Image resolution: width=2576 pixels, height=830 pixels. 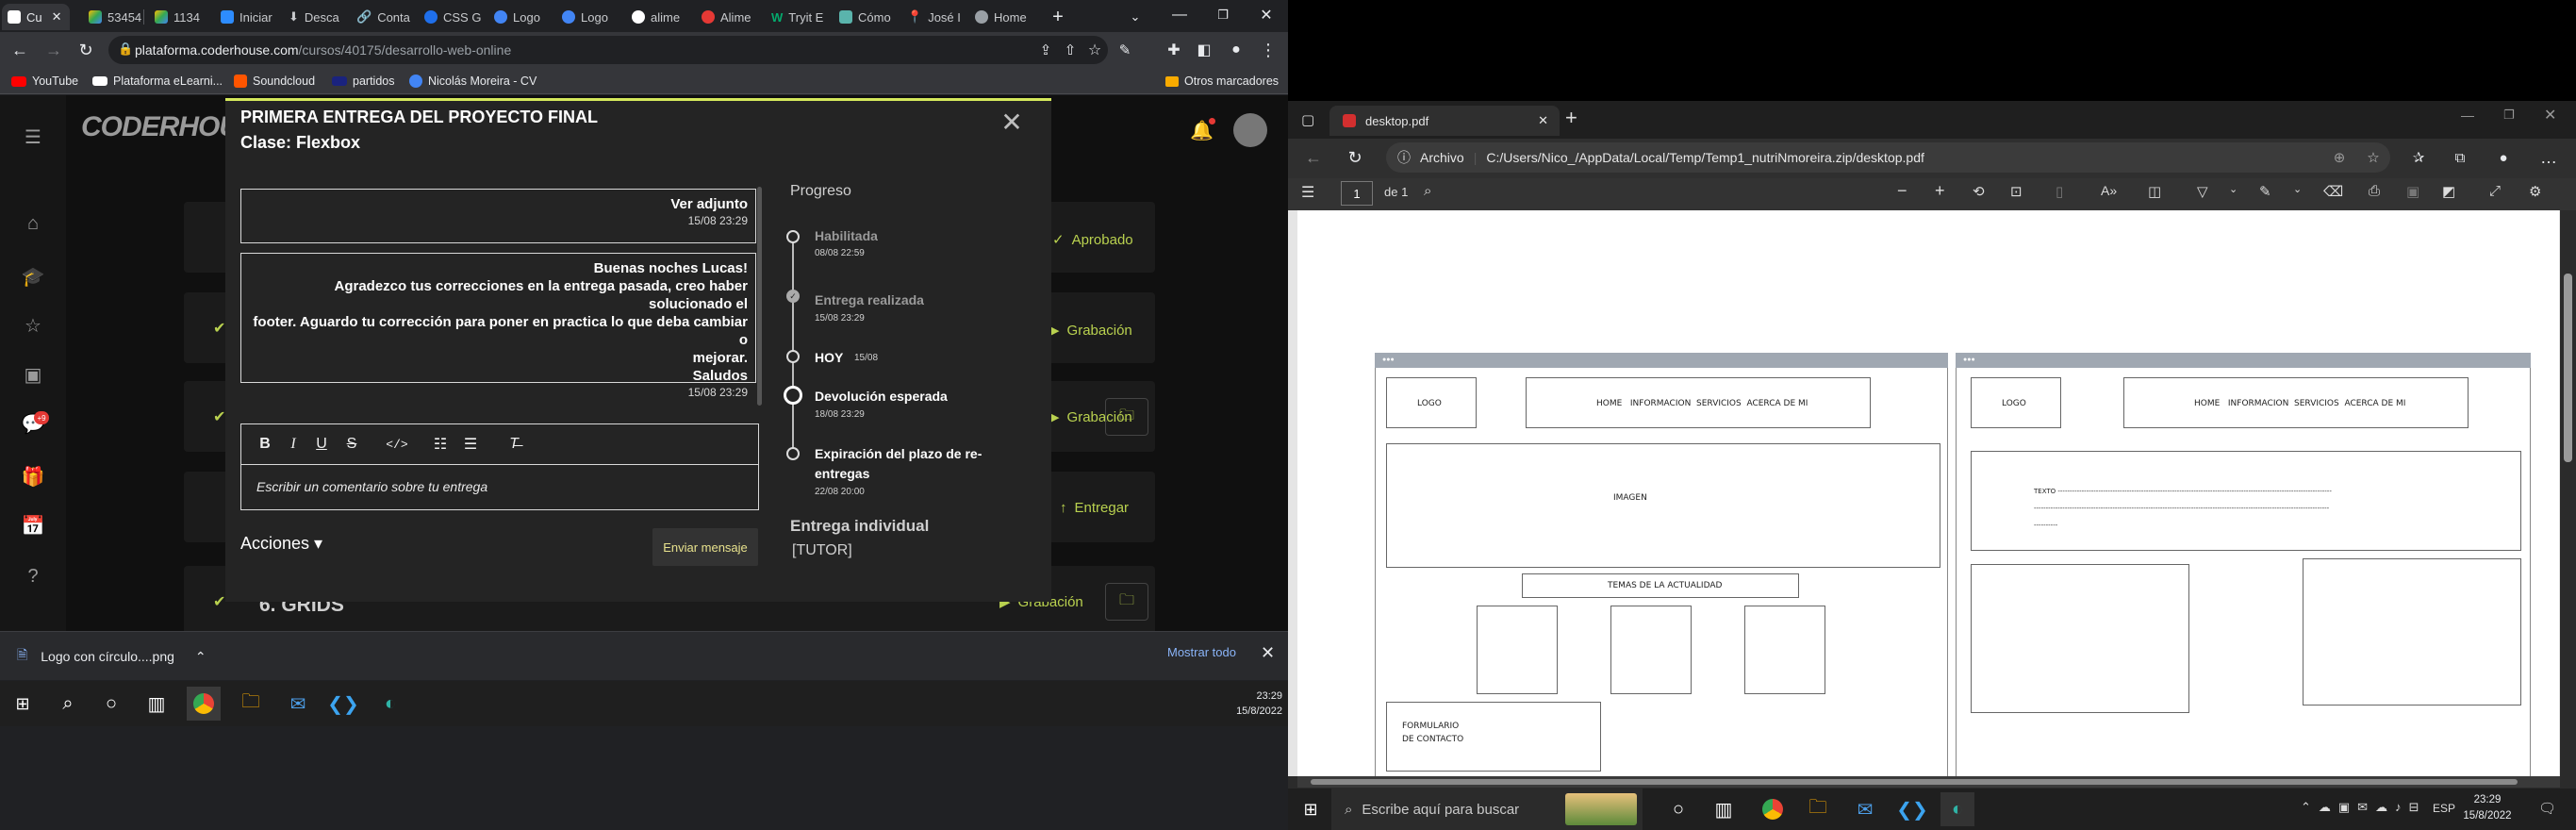 I want to click on cortana-icon: ○, so click(x=111, y=704).